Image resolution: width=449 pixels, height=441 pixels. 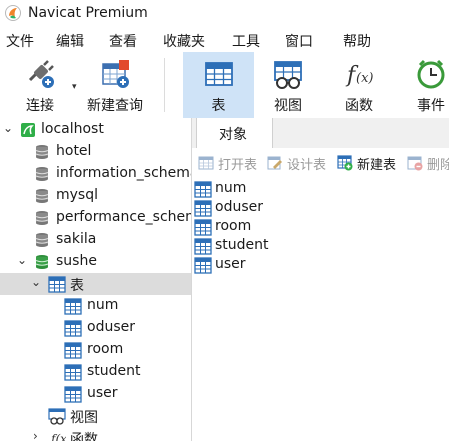 What do you see at coordinates (95, 284) in the screenshot?
I see `tree-tables-node: ⌄ 表` at bounding box center [95, 284].